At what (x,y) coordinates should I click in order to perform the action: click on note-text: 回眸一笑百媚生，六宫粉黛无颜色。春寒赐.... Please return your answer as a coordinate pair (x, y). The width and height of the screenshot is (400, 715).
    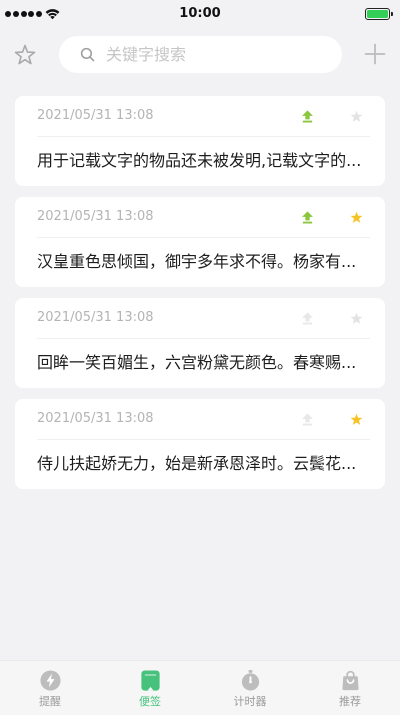
    Looking at the image, I should click on (197, 362).